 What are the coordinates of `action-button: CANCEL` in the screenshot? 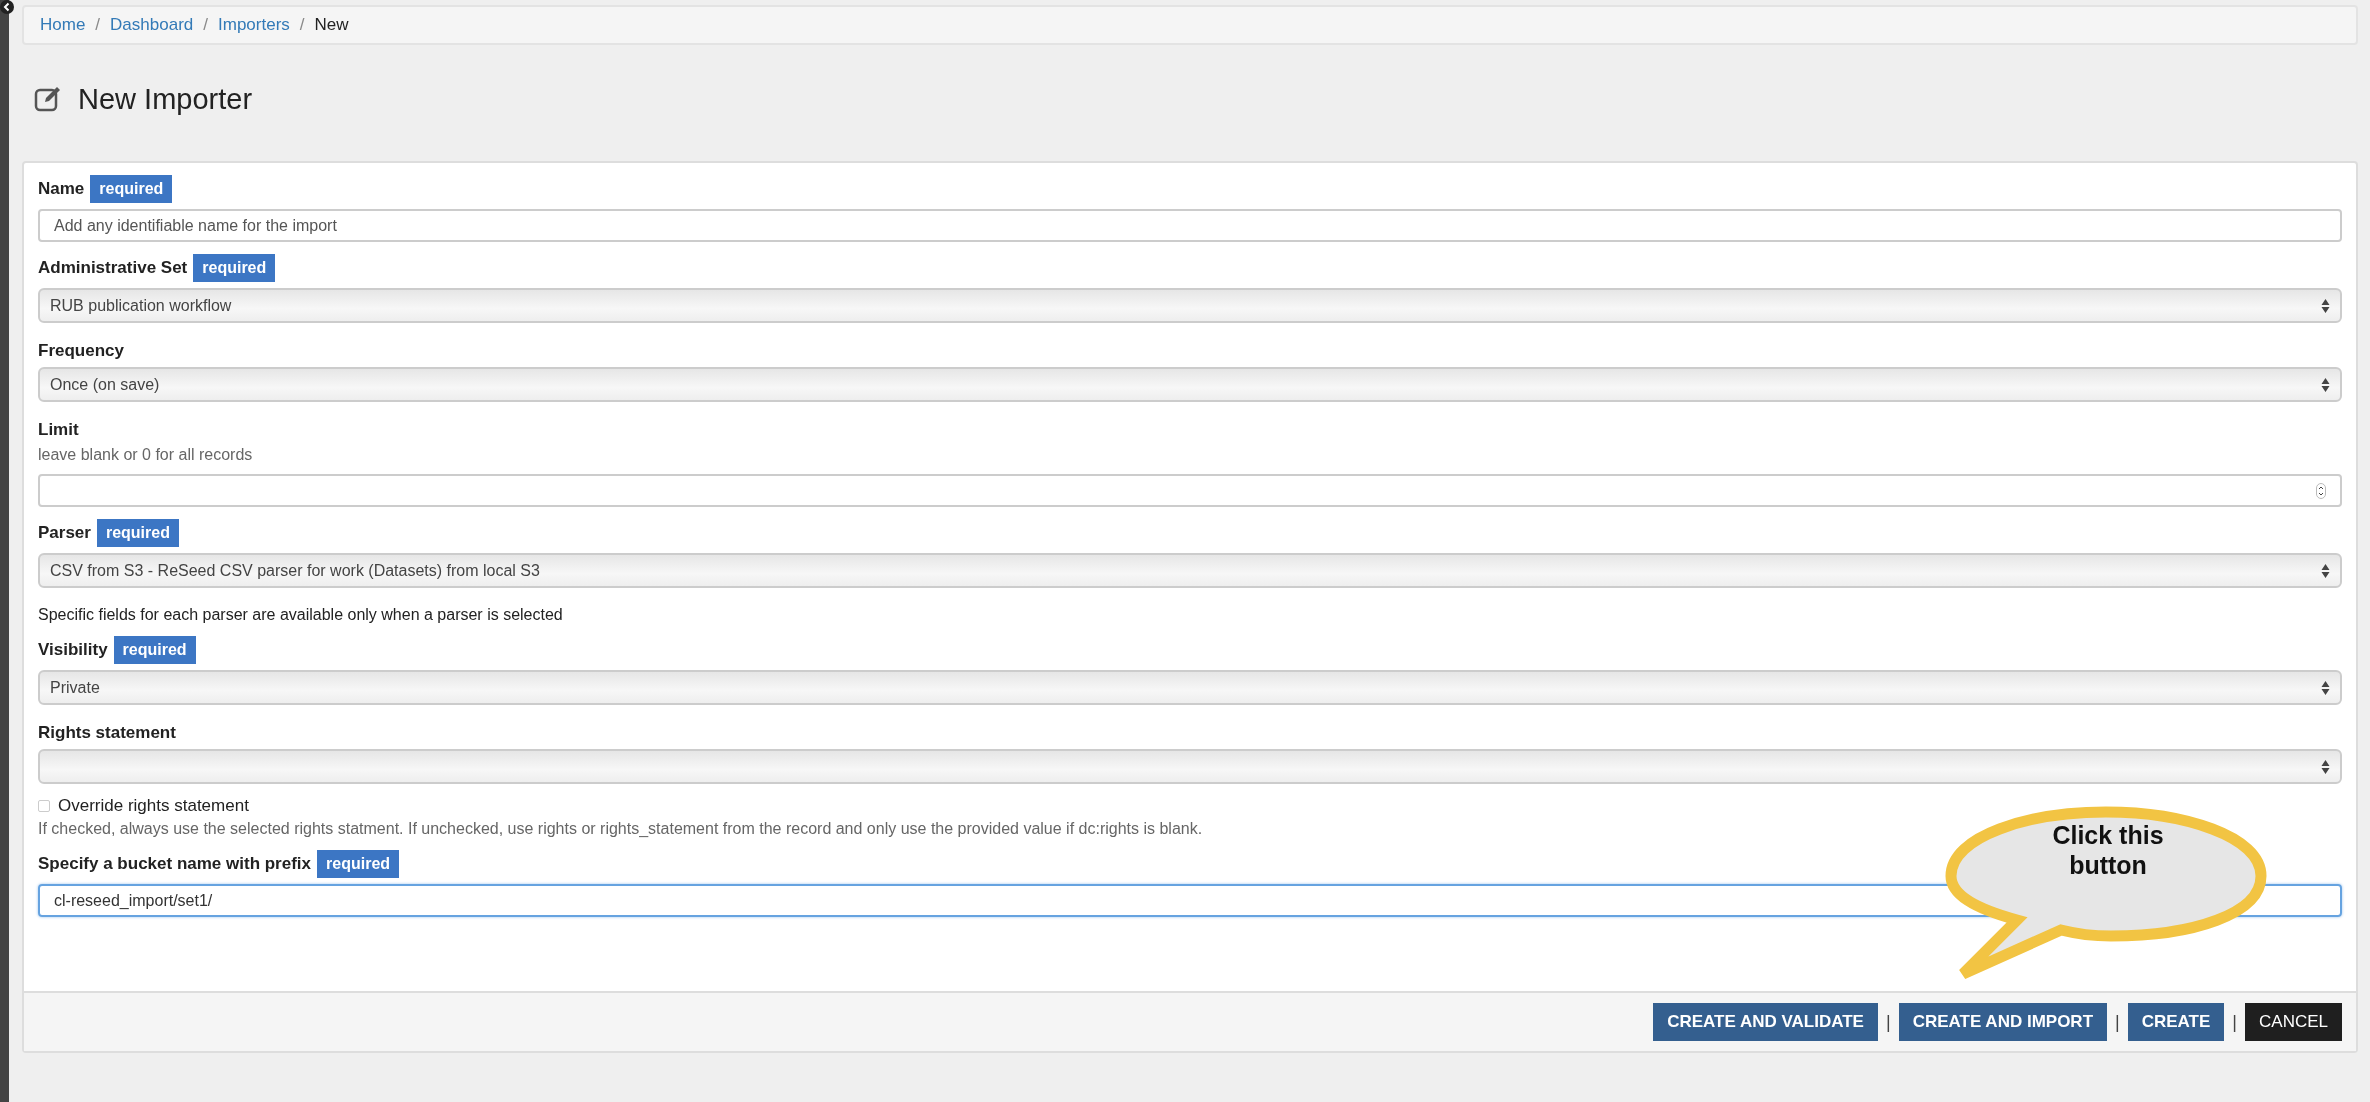 It's located at (2293, 1022).